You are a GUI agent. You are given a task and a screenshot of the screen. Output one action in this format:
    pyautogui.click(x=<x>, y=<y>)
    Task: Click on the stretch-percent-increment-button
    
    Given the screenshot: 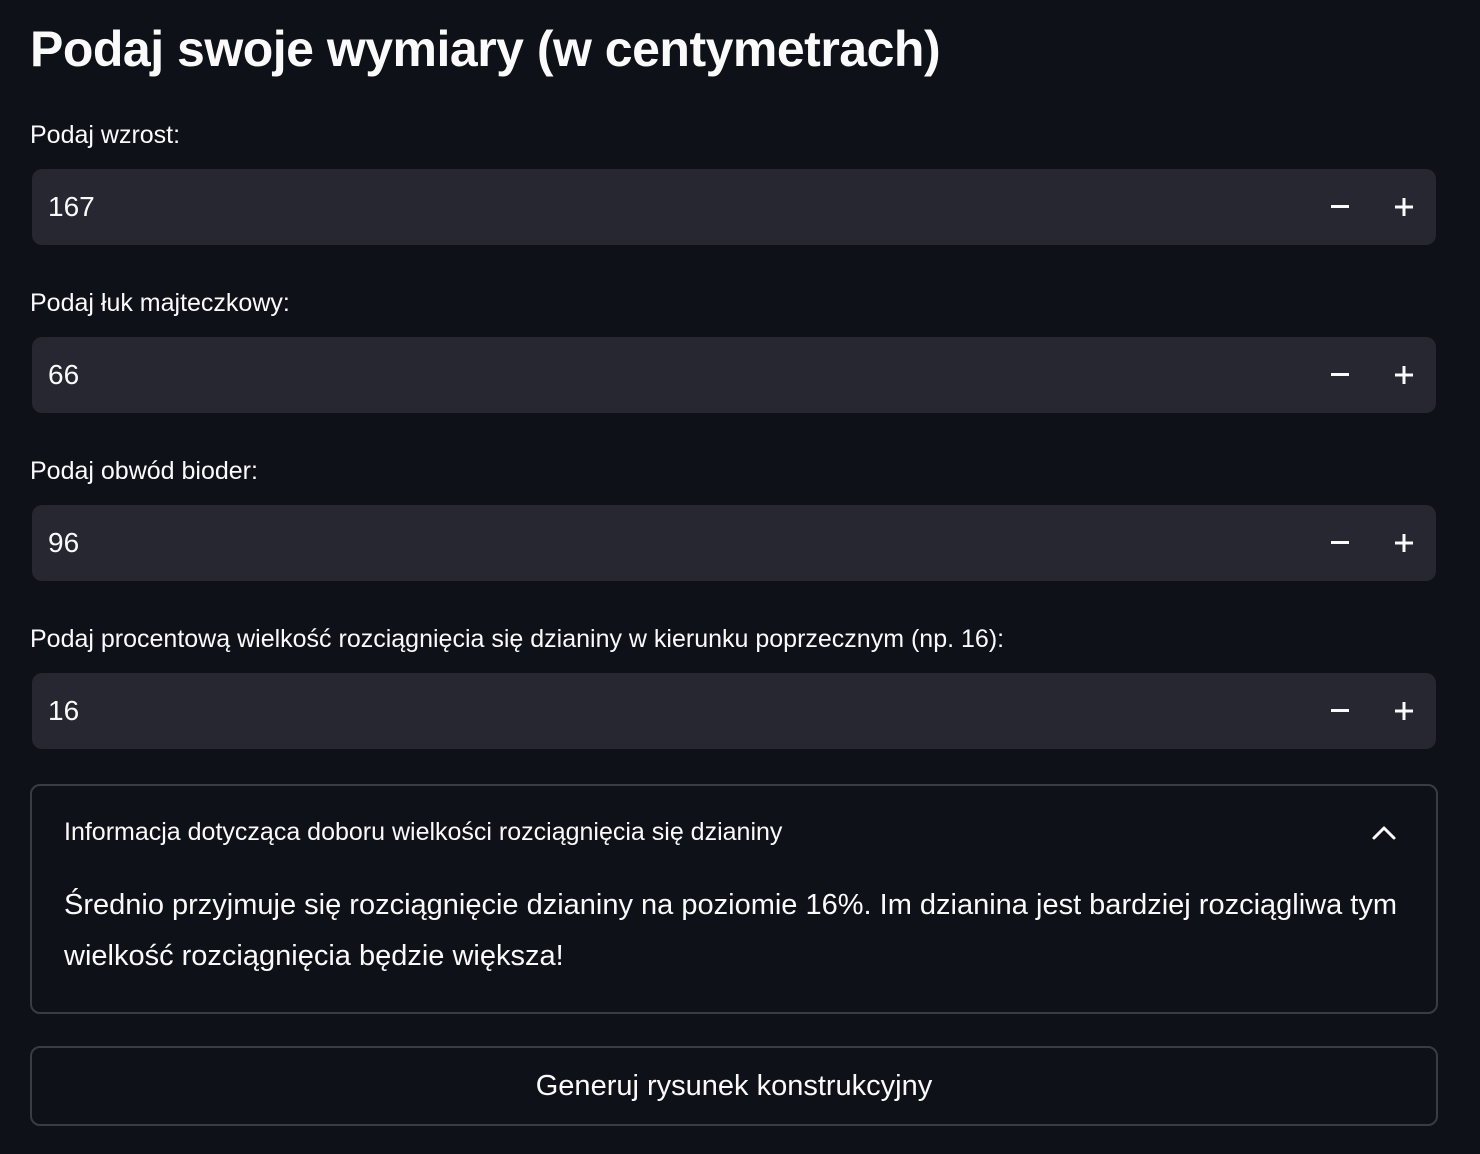 What is the action you would take?
    pyautogui.click(x=1404, y=711)
    